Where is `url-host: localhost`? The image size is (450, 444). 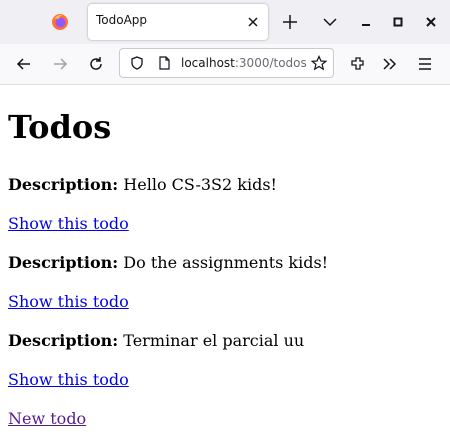
url-host: localhost is located at coordinates (208, 63).